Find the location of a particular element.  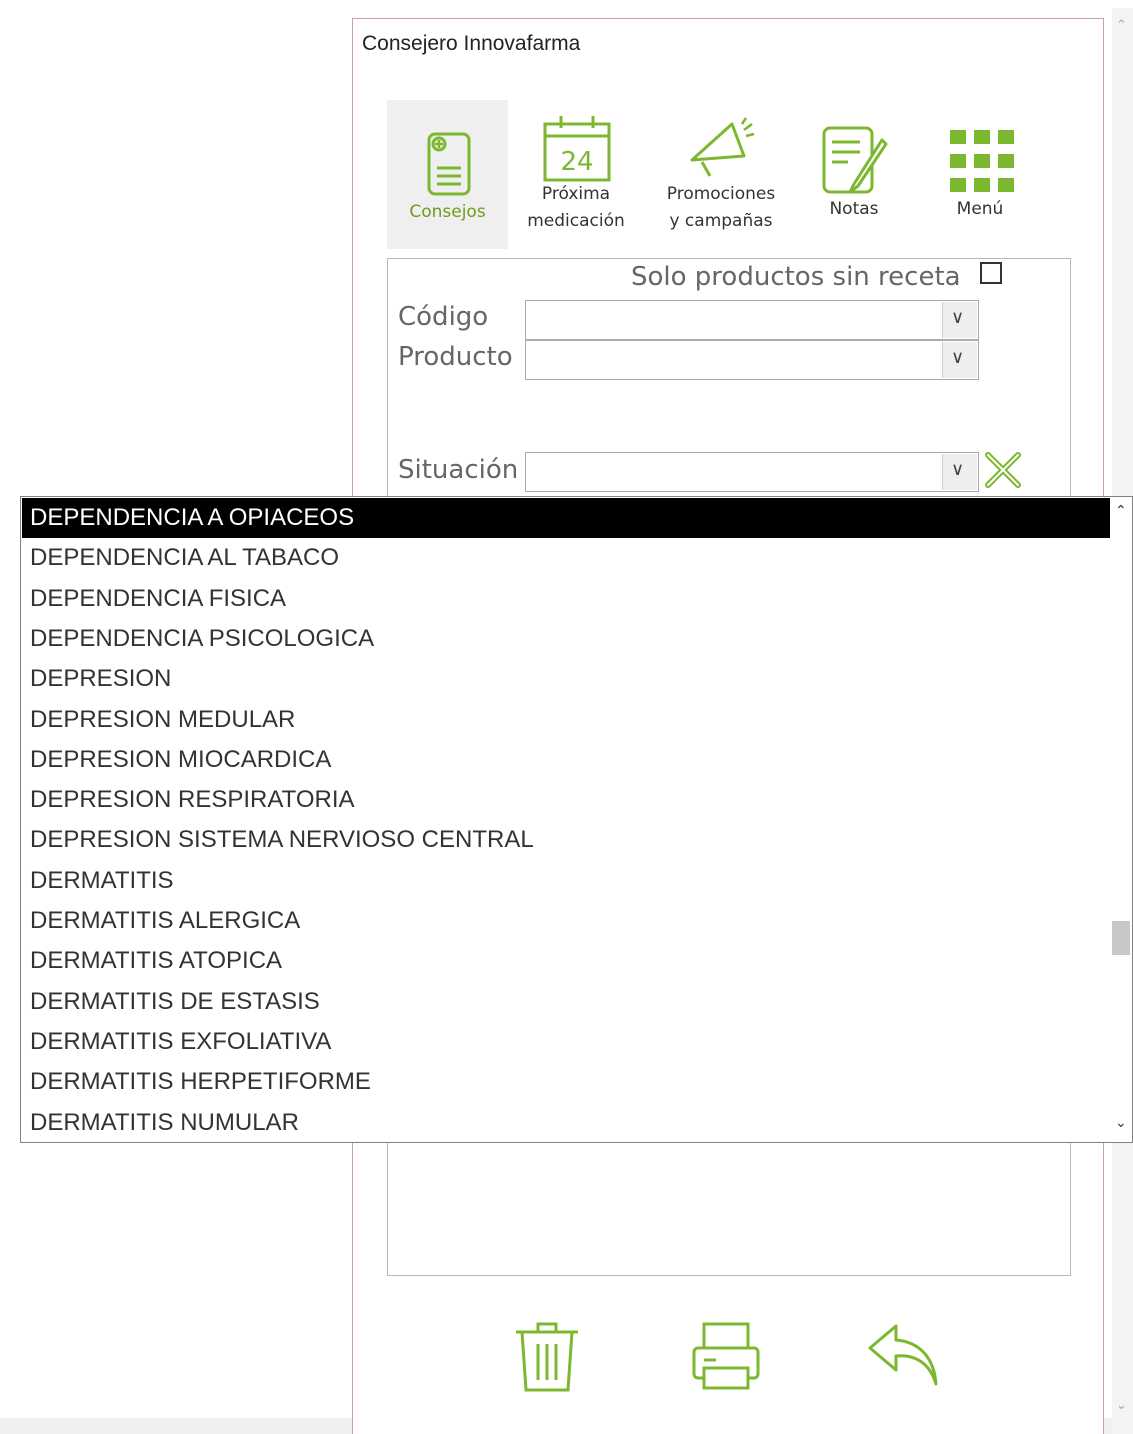

dropdown-item: DEPENDENCIA A OPIACEOS is located at coordinates (566, 518).